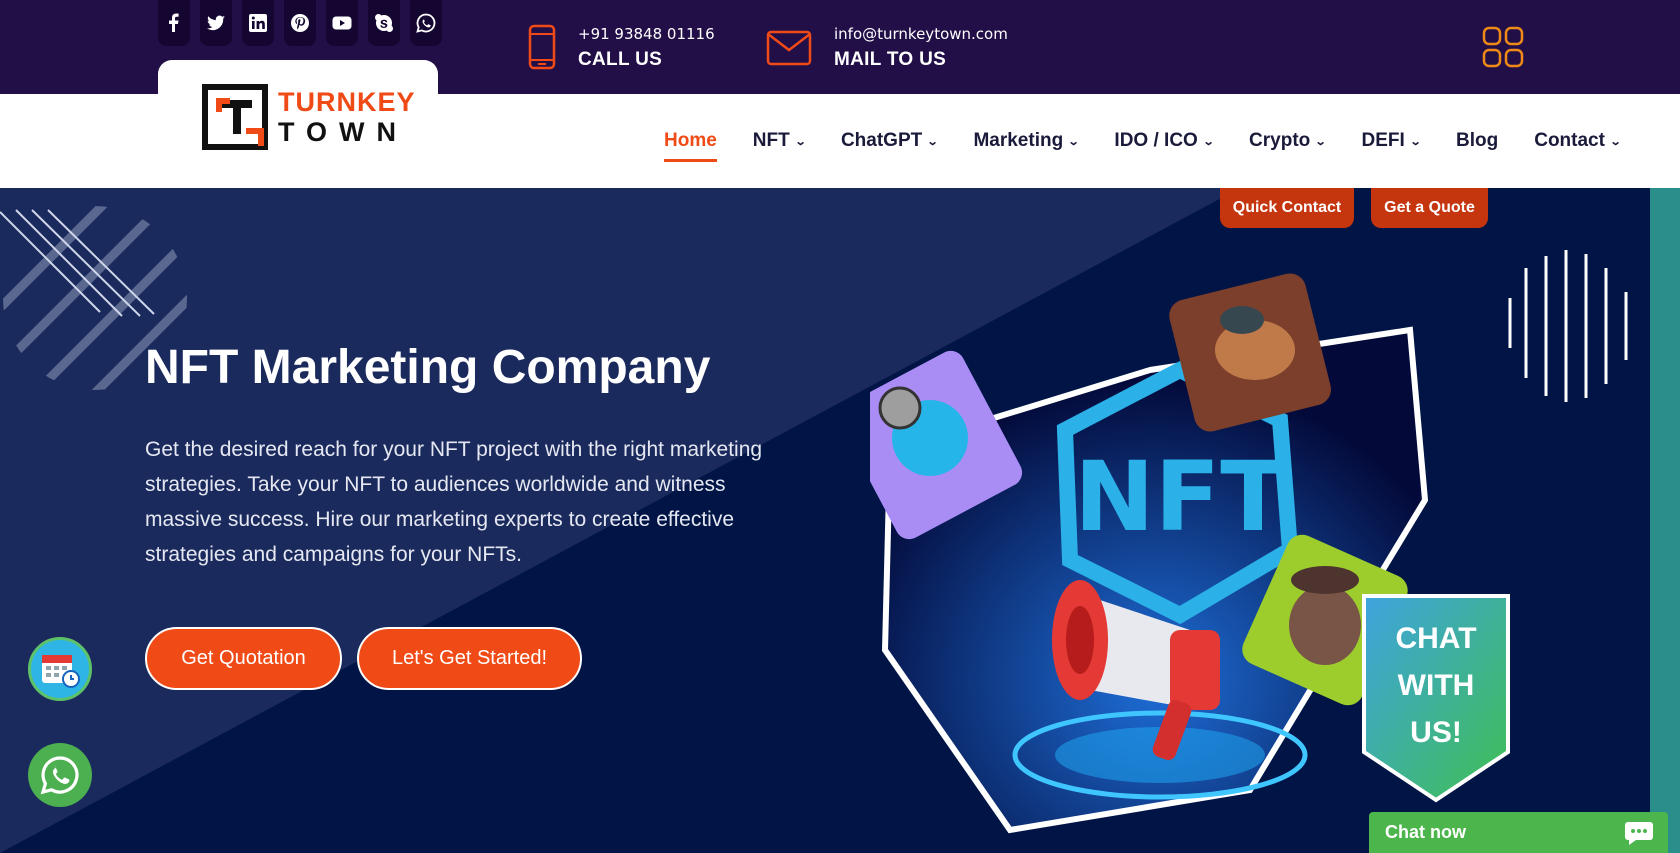 Image resolution: width=1680 pixels, height=853 pixels. What do you see at coordinates (1425, 832) in the screenshot?
I see `chat-now-label: Chat now` at bounding box center [1425, 832].